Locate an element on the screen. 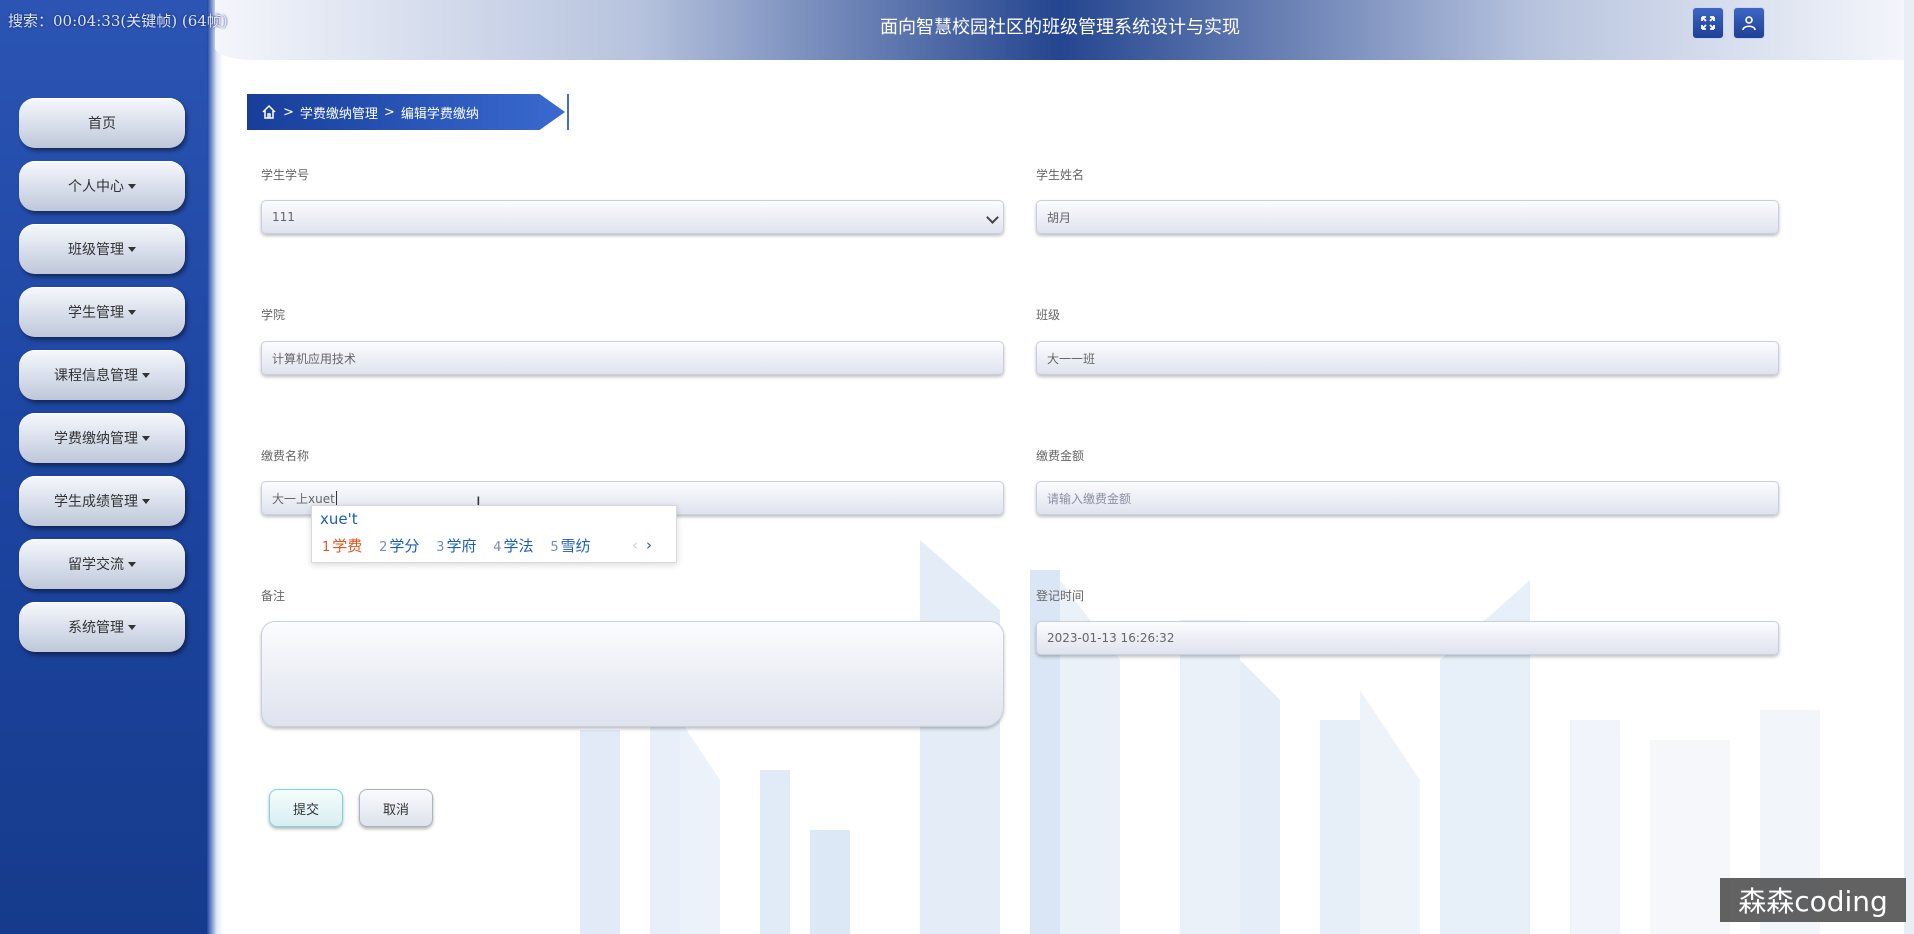 Image resolution: width=1914 pixels, height=934 pixels. sidebar-item-home: 首页 is located at coordinates (102, 123).